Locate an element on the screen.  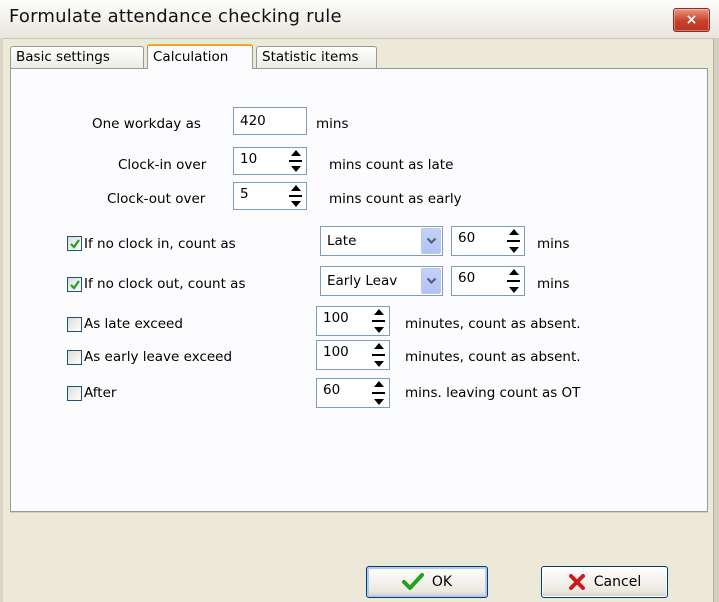
cancel-label: Cancel is located at coordinates (617, 582).